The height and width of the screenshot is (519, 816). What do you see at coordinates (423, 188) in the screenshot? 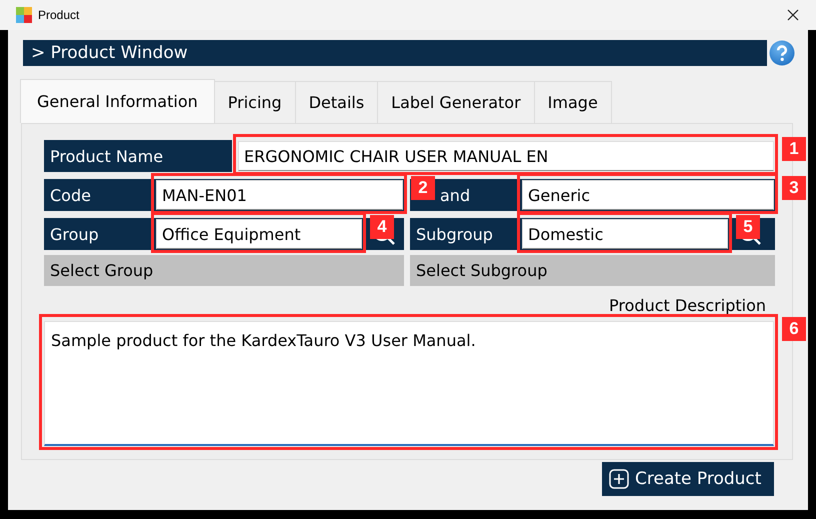
I see `callout-number: 2` at bounding box center [423, 188].